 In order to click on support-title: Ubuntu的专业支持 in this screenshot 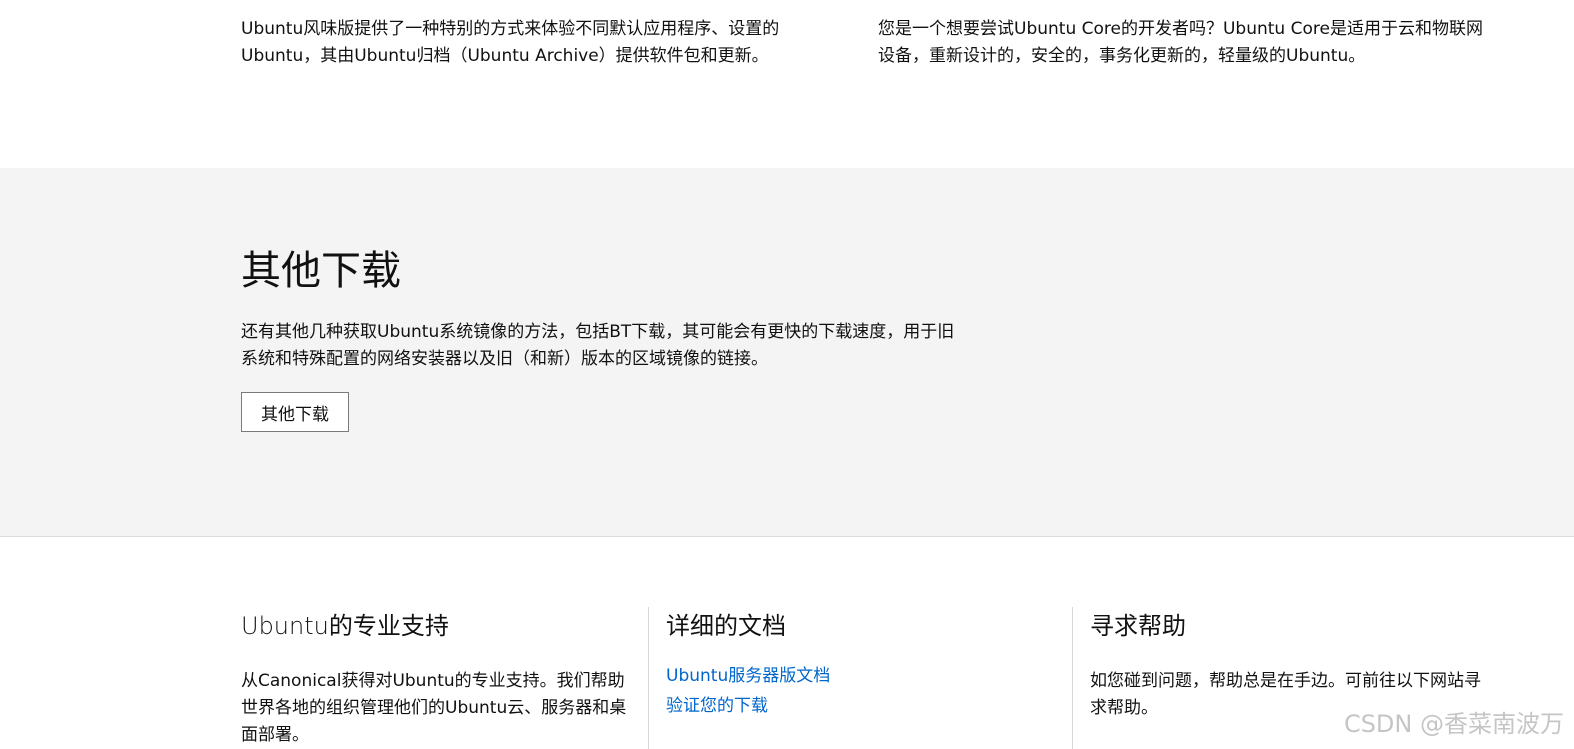, I will do `click(345, 626)`.